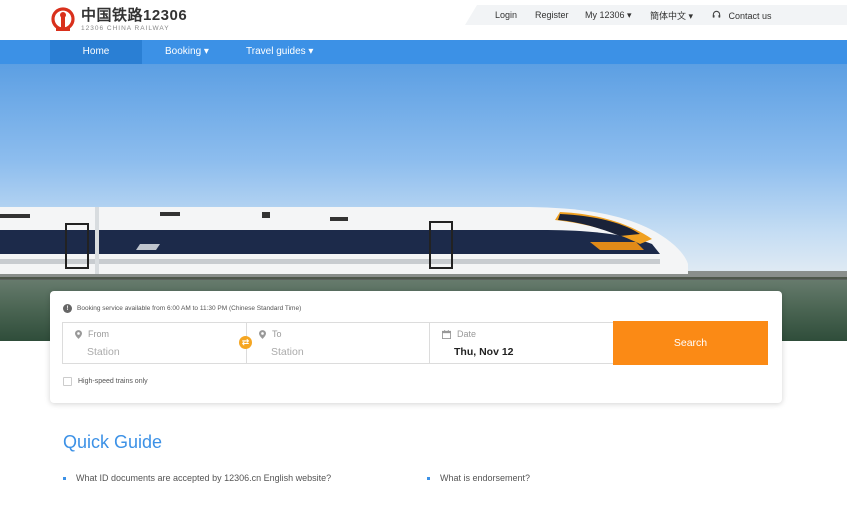  What do you see at coordinates (98, 334) in the screenshot?
I see `from-label: From` at bounding box center [98, 334].